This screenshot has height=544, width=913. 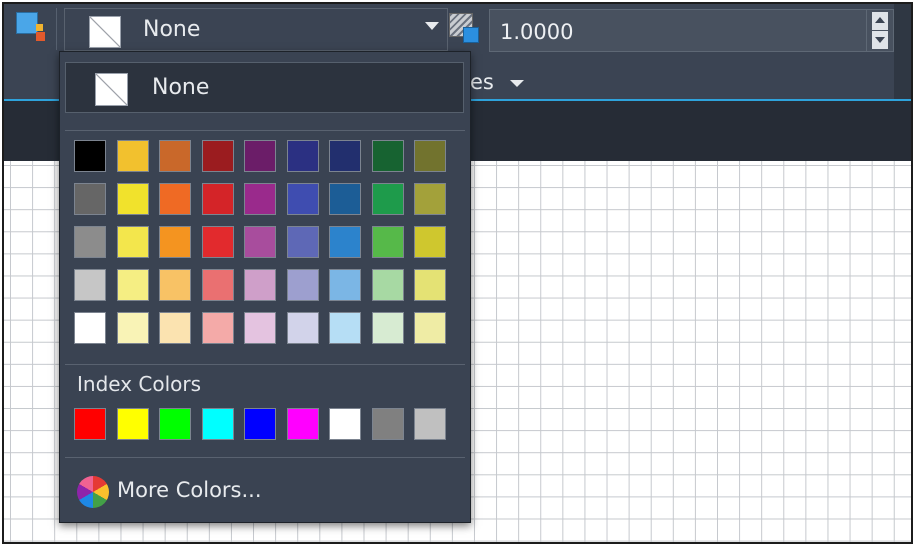 What do you see at coordinates (139, 384) in the screenshot?
I see `index-colors-heading: Index Colors` at bounding box center [139, 384].